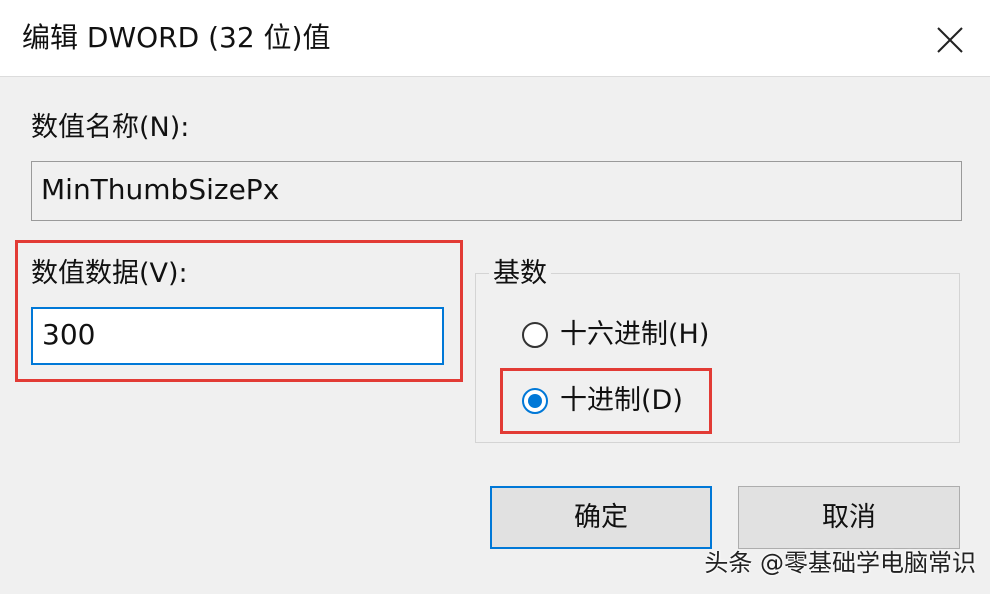 The width and height of the screenshot is (990, 594). Describe the element at coordinates (520, 274) in the screenshot. I see `base-group-label: 基数` at that location.